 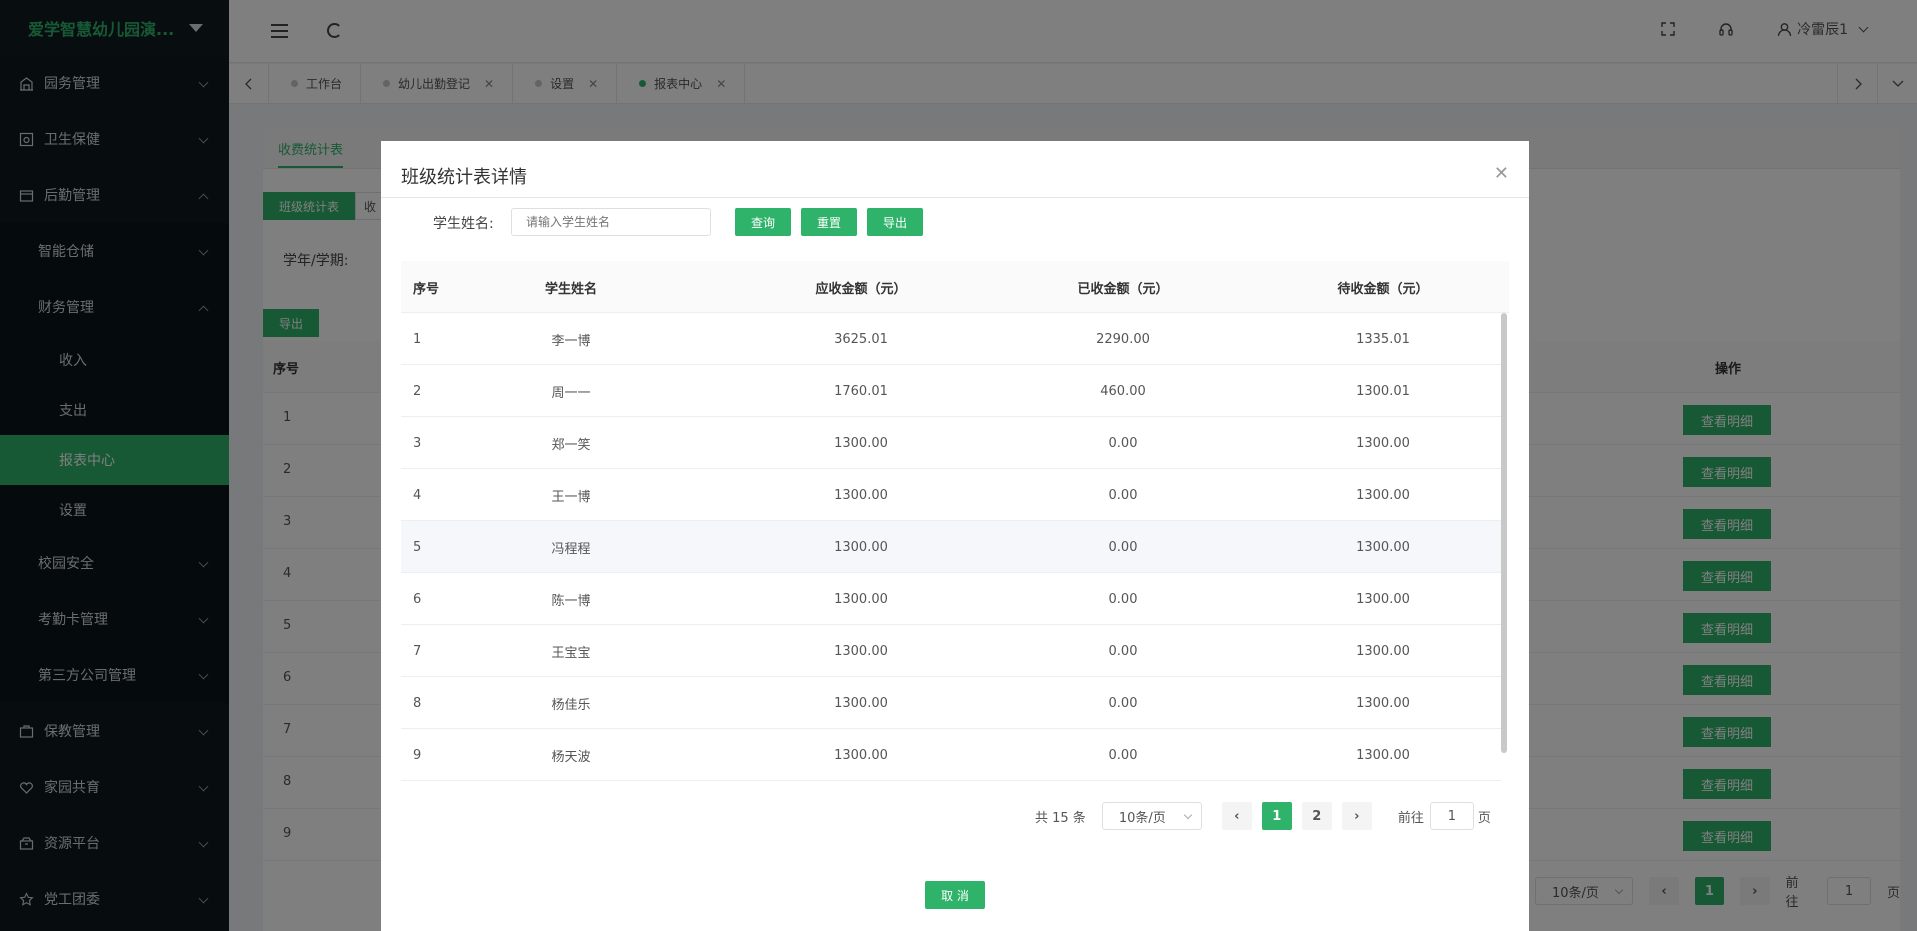 What do you see at coordinates (463, 224) in the screenshot?
I see `student-name-label: 学生姓名:` at bounding box center [463, 224].